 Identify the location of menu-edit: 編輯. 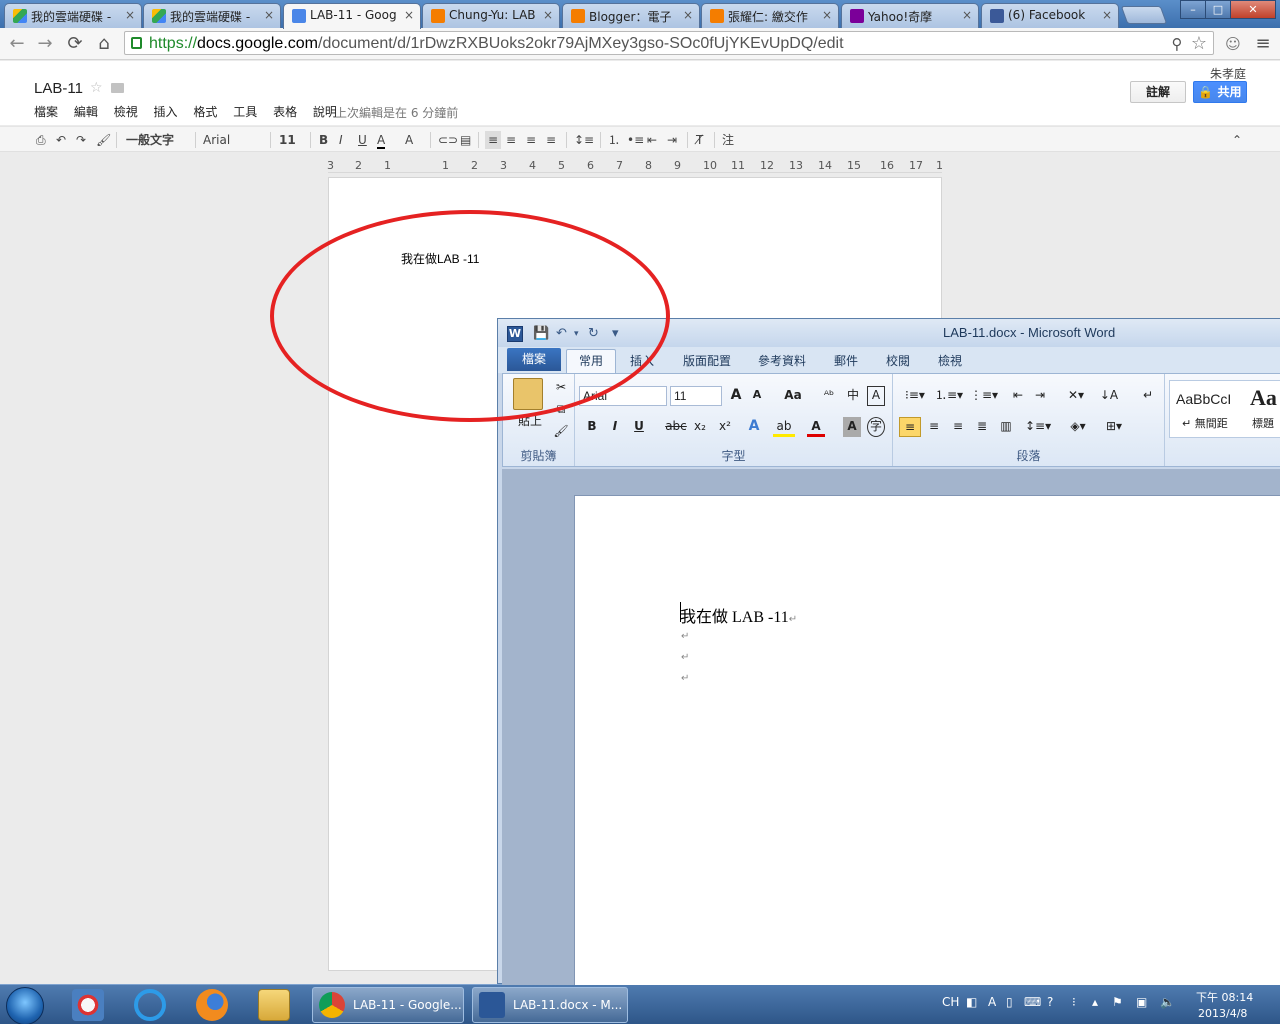
(86, 111).